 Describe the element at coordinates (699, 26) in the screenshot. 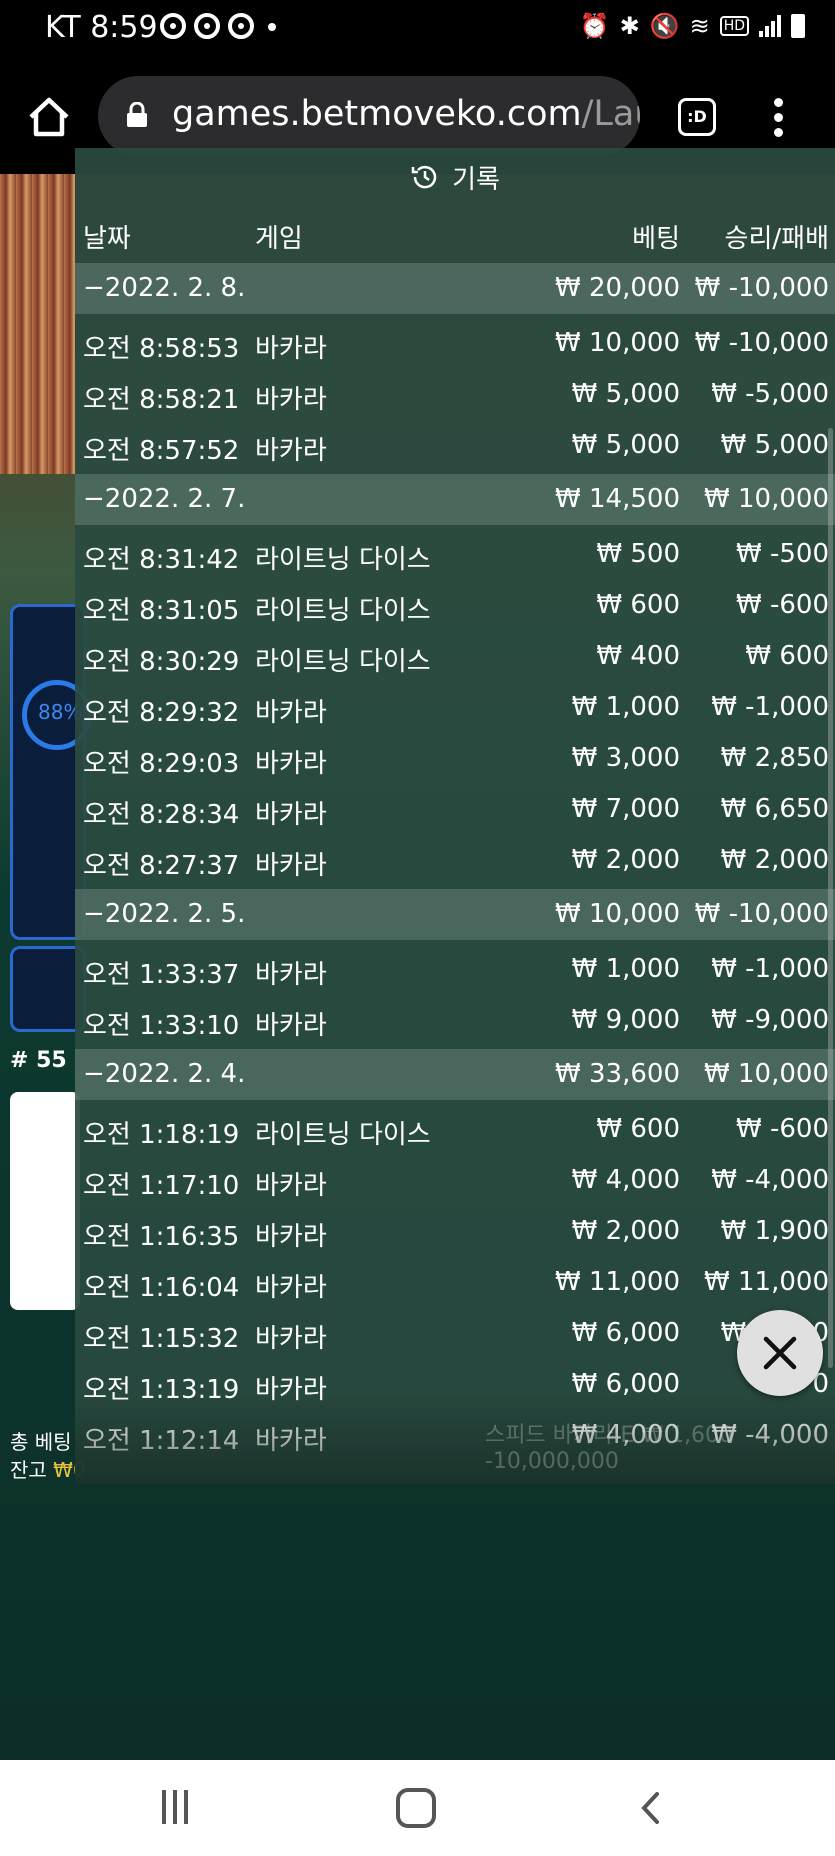

I see `wifi-icon: ≋` at that location.